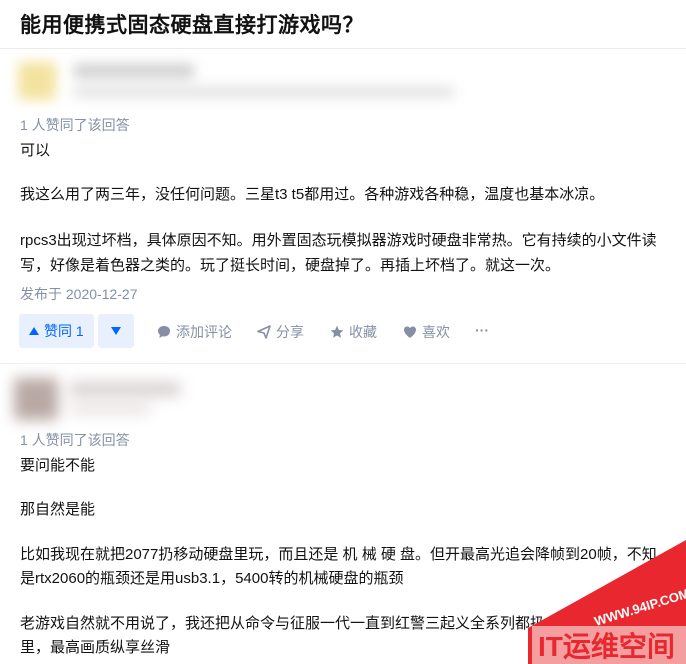  What do you see at coordinates (264, 332) in the screenshot?
I see `share-icon` at bounding box center [264, 332].